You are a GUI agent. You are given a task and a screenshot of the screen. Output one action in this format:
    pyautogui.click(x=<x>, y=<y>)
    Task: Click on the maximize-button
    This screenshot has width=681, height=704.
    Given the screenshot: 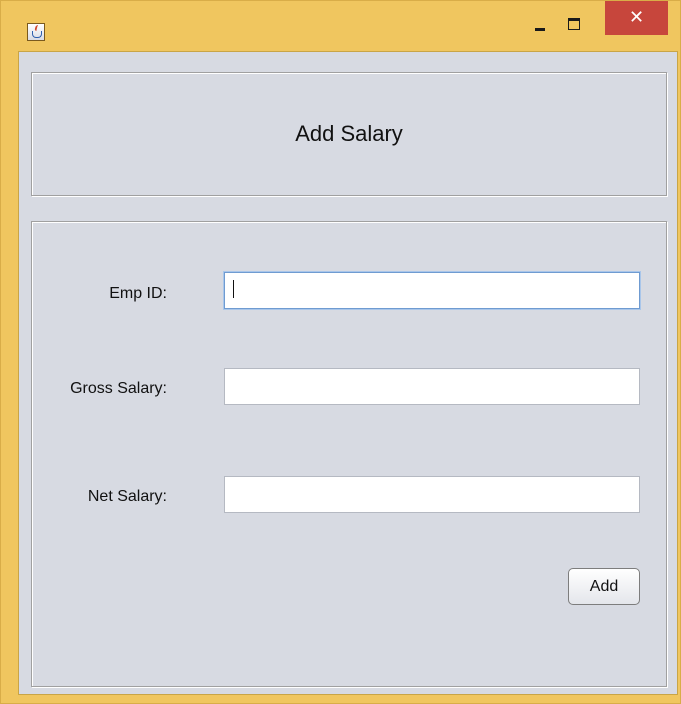 What is the action you would take?
    pyautogui.click(x=574, y=23)
    